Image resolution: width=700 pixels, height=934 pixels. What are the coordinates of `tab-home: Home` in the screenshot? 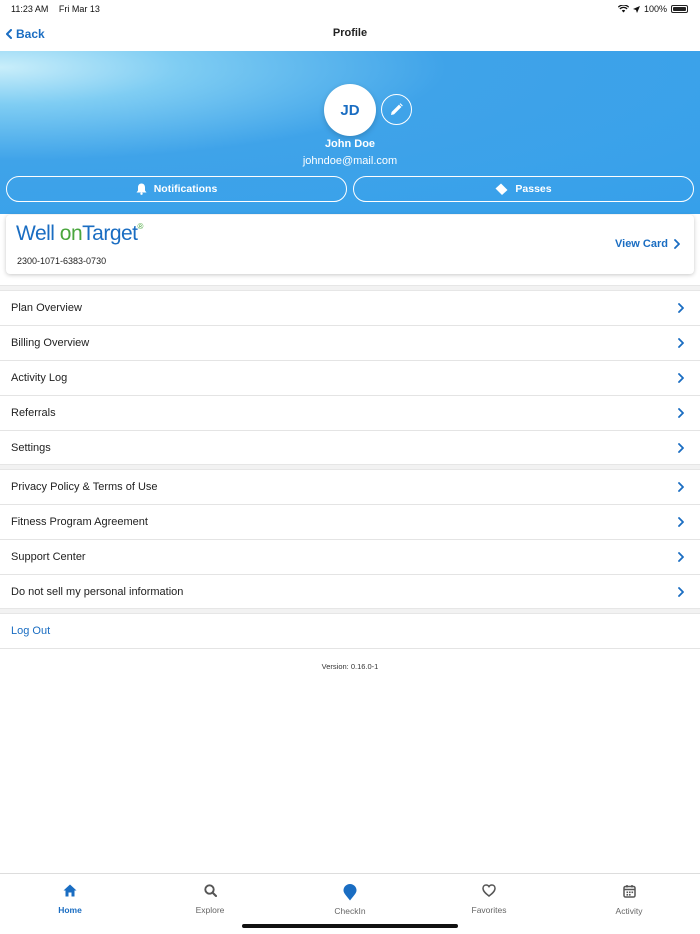 It's located at (70, 899).